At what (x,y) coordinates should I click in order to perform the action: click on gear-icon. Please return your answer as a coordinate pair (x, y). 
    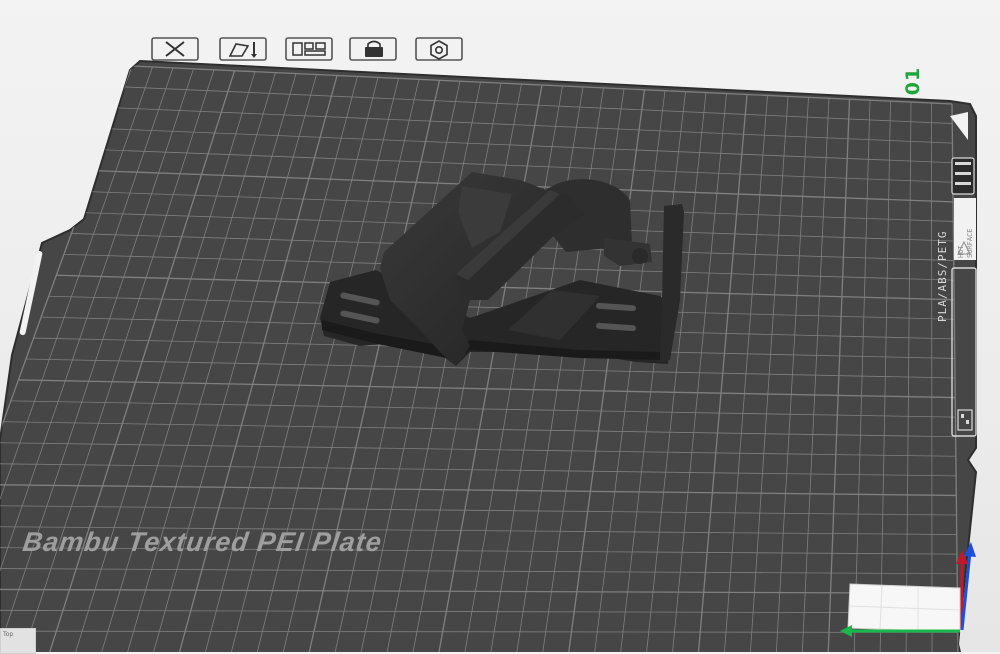
    Looking at the image, I should click on (439, 49).